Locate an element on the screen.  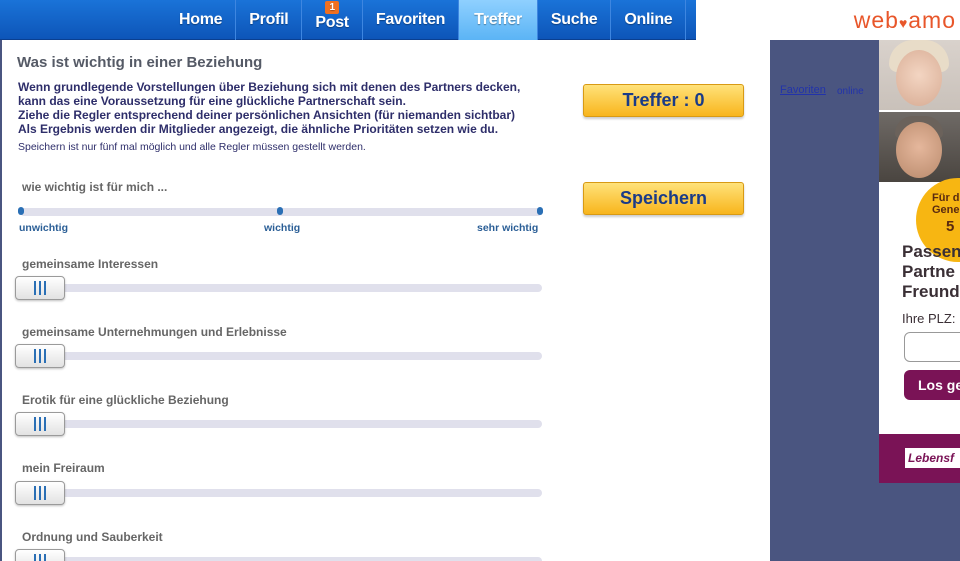
nav-item-online: Online is located at coordinates (649, 20).